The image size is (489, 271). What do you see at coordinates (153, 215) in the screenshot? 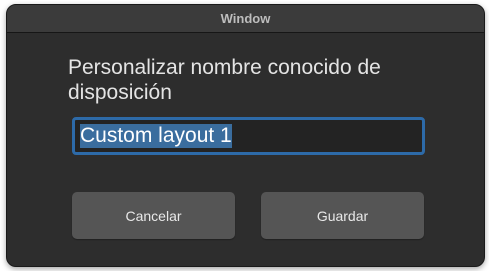
I see `cancel-button: Cancelar` at bounding box center [153, 215].